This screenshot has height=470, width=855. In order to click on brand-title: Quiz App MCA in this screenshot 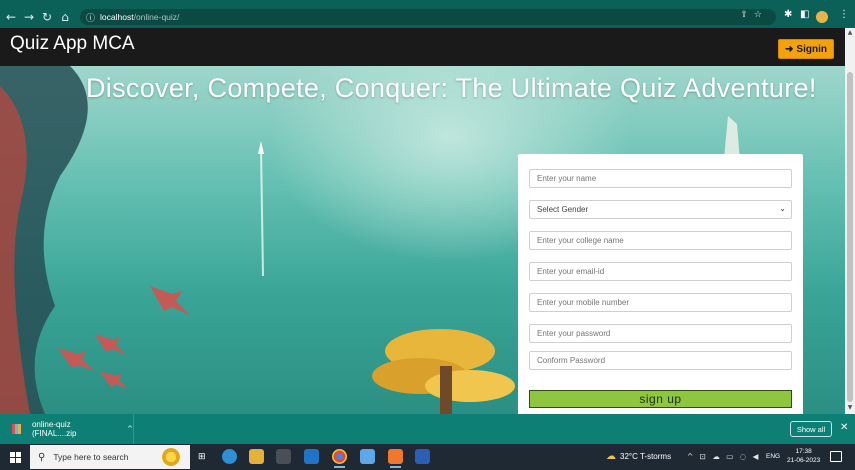, I will do `click(72, 44)`.